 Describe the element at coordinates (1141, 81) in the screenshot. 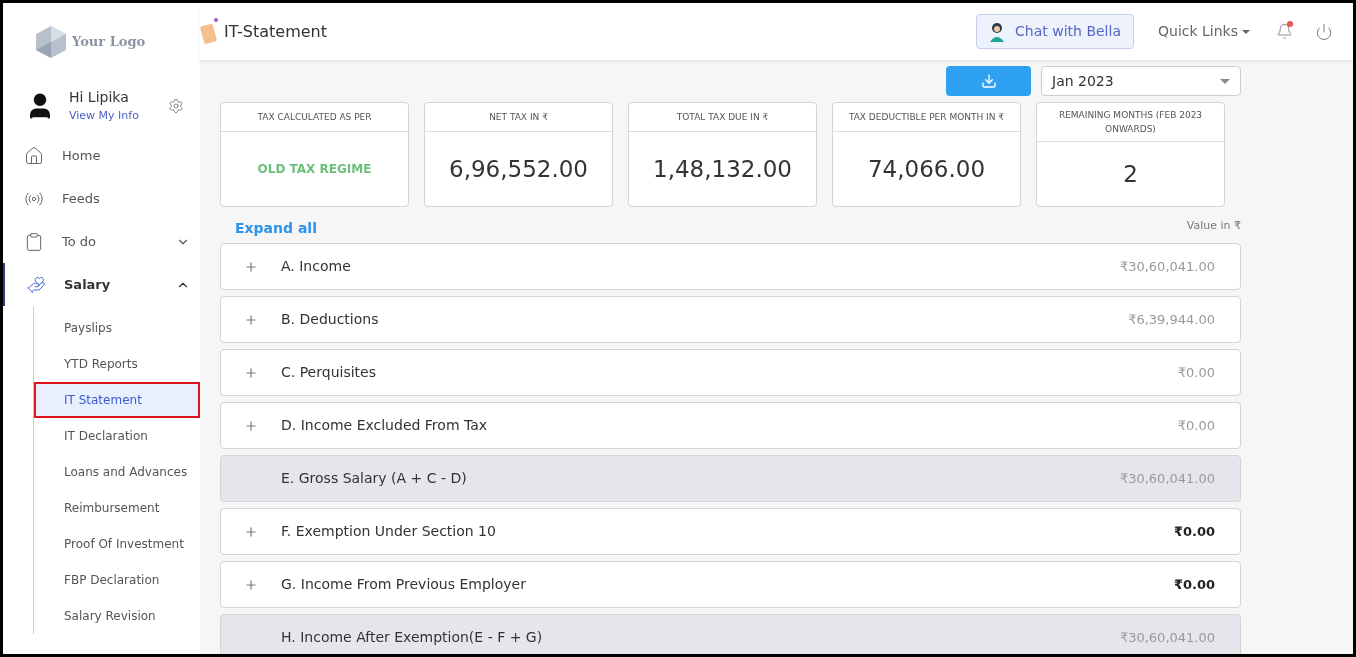

I see `month-select: Jan 2023` at that location.